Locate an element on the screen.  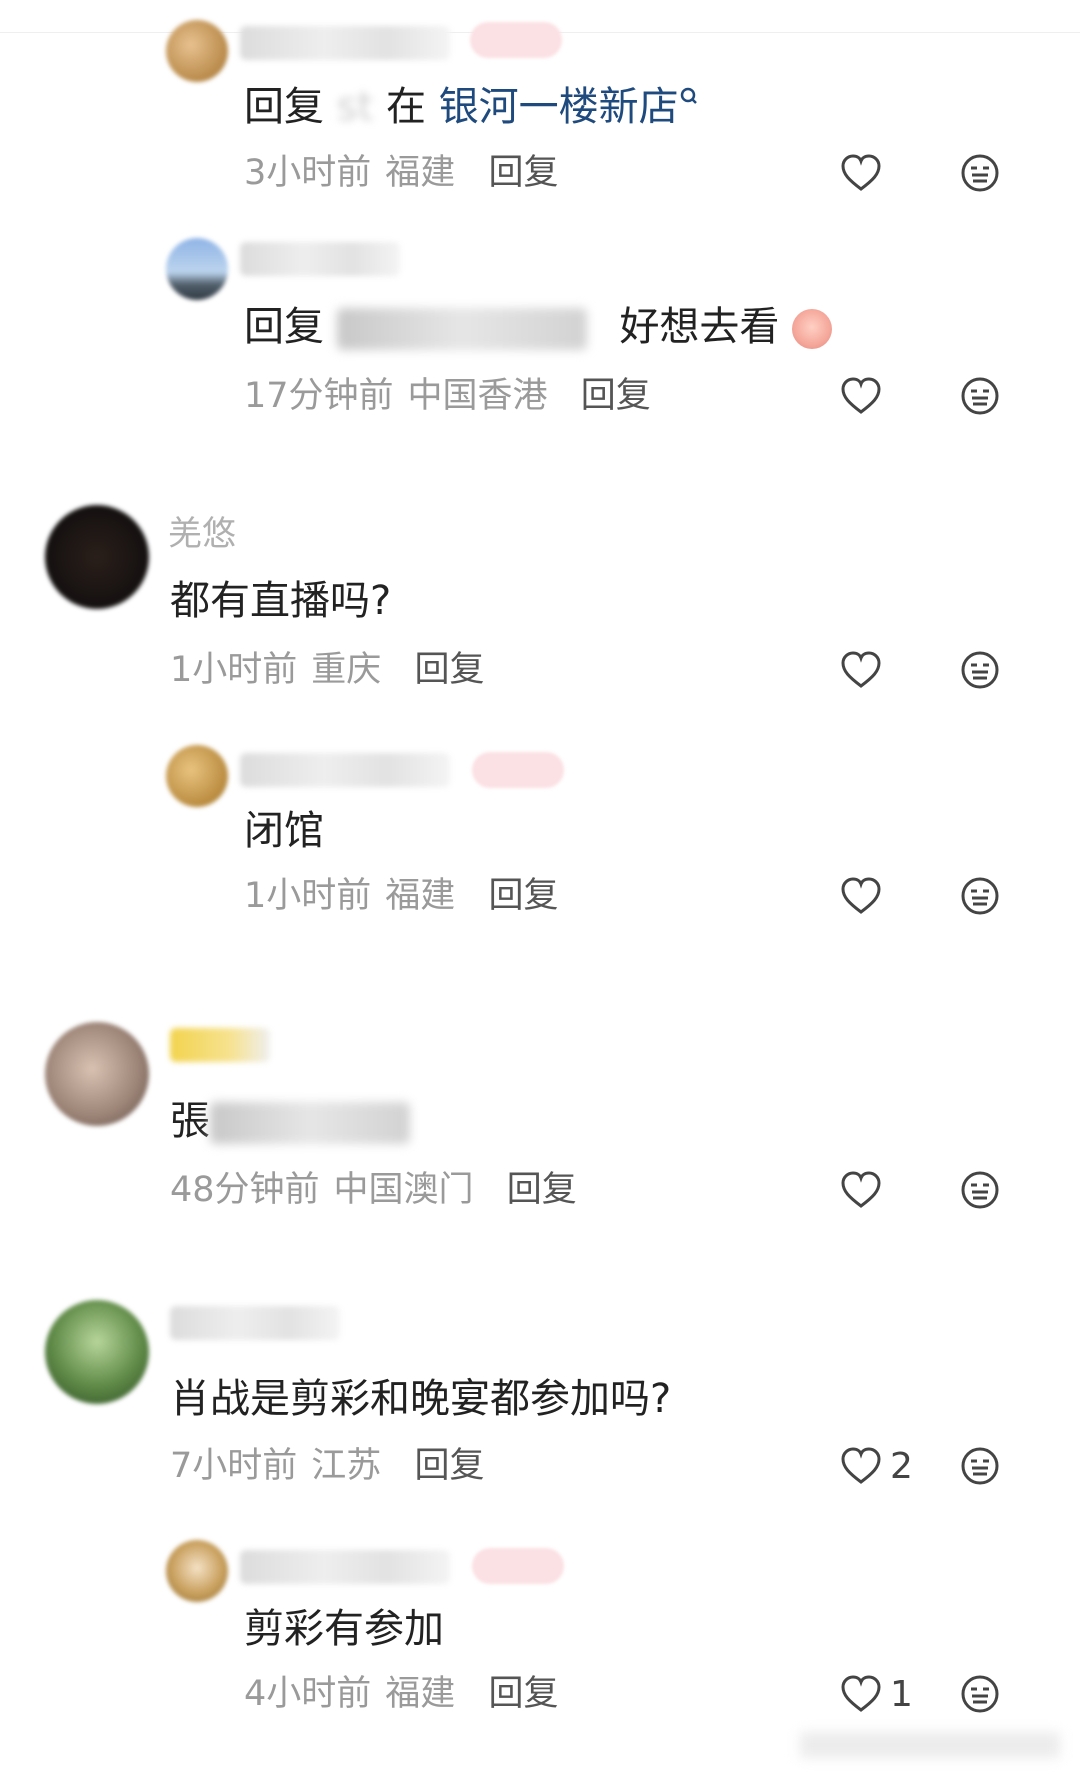
comment-meta: 1小时前 重庆 回复 is located at coordinates (327, 670).